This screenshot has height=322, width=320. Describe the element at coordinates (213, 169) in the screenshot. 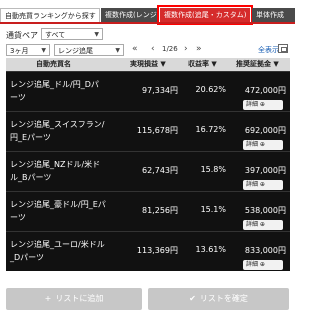

I see `row-rate: 15.8%` at that location.